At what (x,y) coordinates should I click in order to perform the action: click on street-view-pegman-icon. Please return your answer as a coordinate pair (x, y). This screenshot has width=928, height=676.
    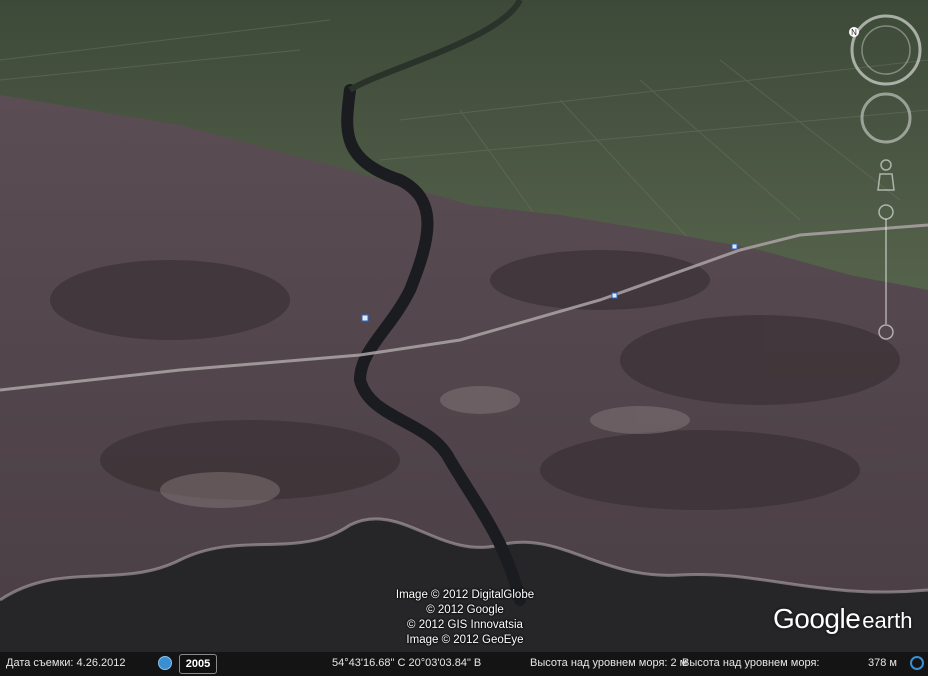
    Looking at the image, I should click on (886, 175).